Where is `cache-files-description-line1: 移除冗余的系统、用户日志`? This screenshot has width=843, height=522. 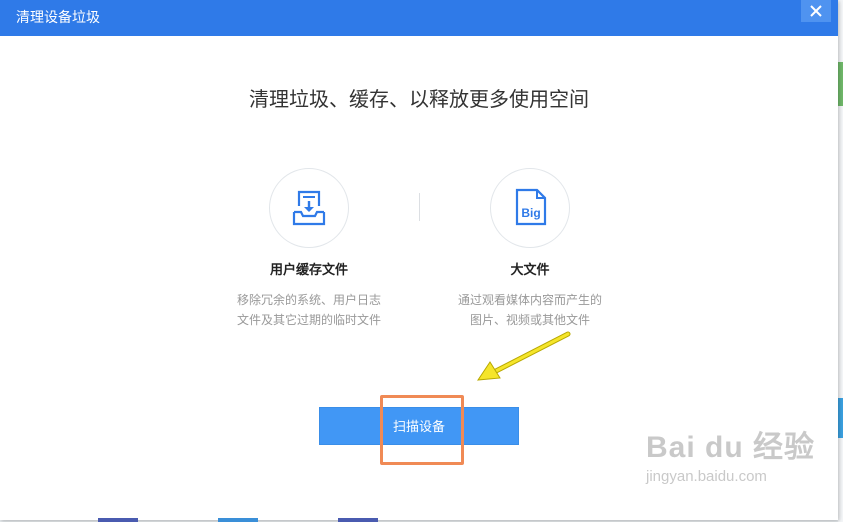 cache-files-description-line1: 移除冗余的系统、用户日志 is located at coordinates (308, 300).